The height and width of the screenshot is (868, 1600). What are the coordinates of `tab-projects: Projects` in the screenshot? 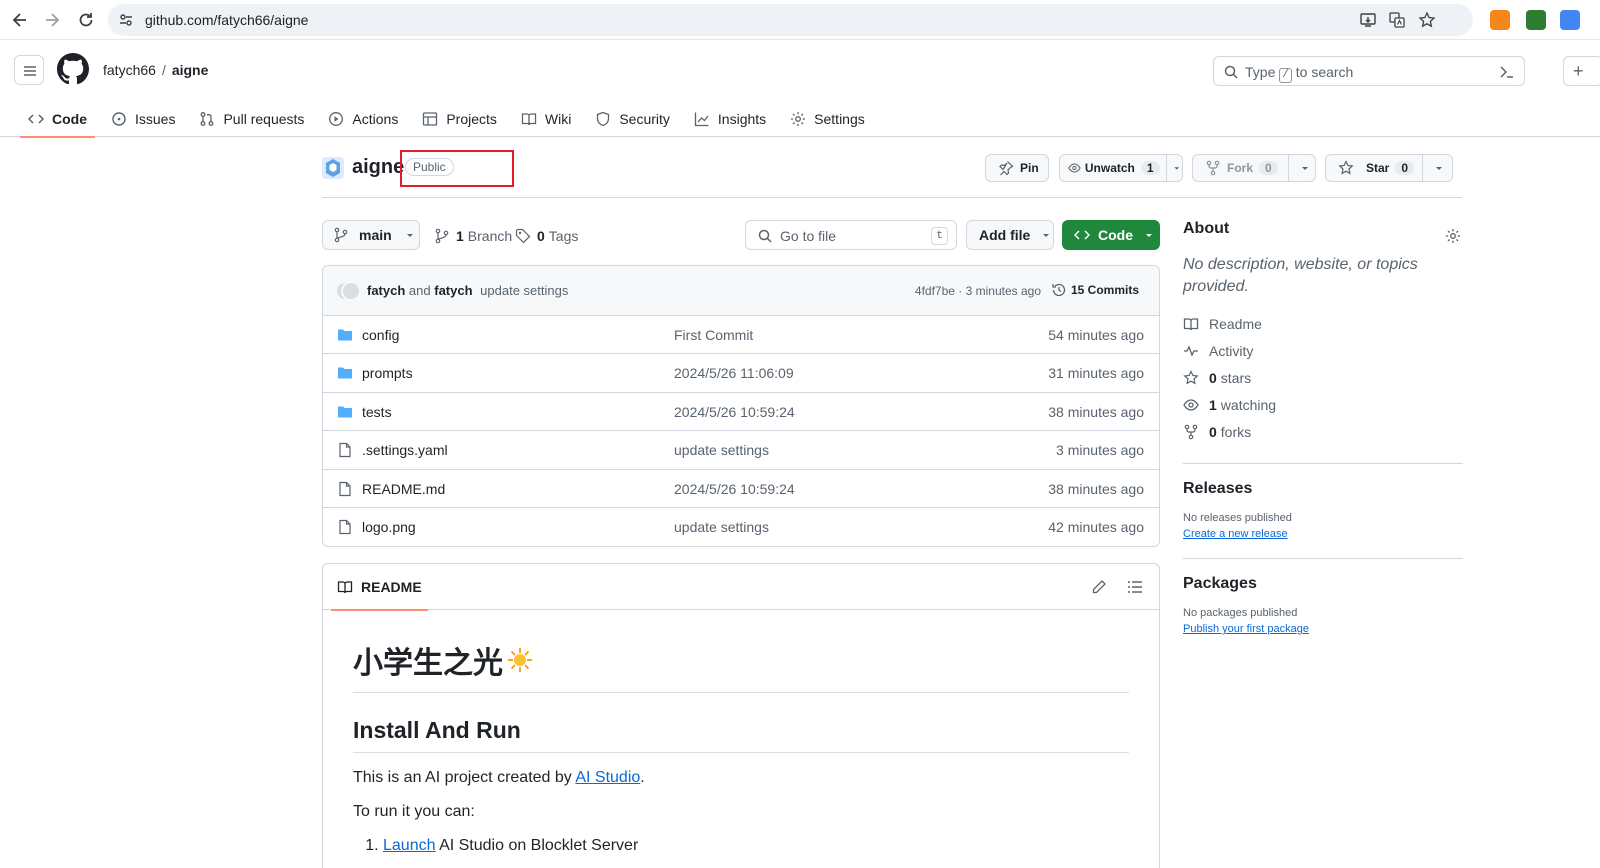 It's located at (459, 119).